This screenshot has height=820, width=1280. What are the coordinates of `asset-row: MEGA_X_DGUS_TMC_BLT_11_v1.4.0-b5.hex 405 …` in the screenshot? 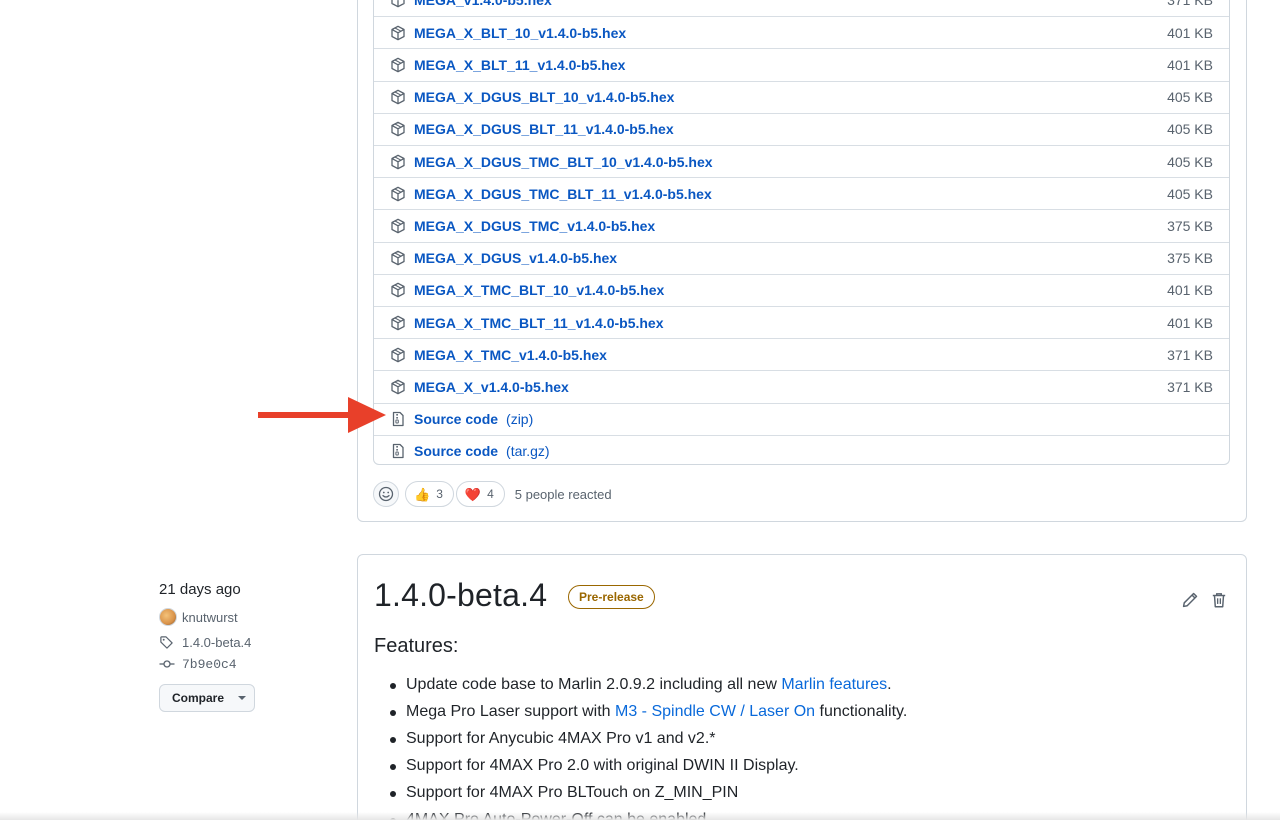 It's located at (801, 193).